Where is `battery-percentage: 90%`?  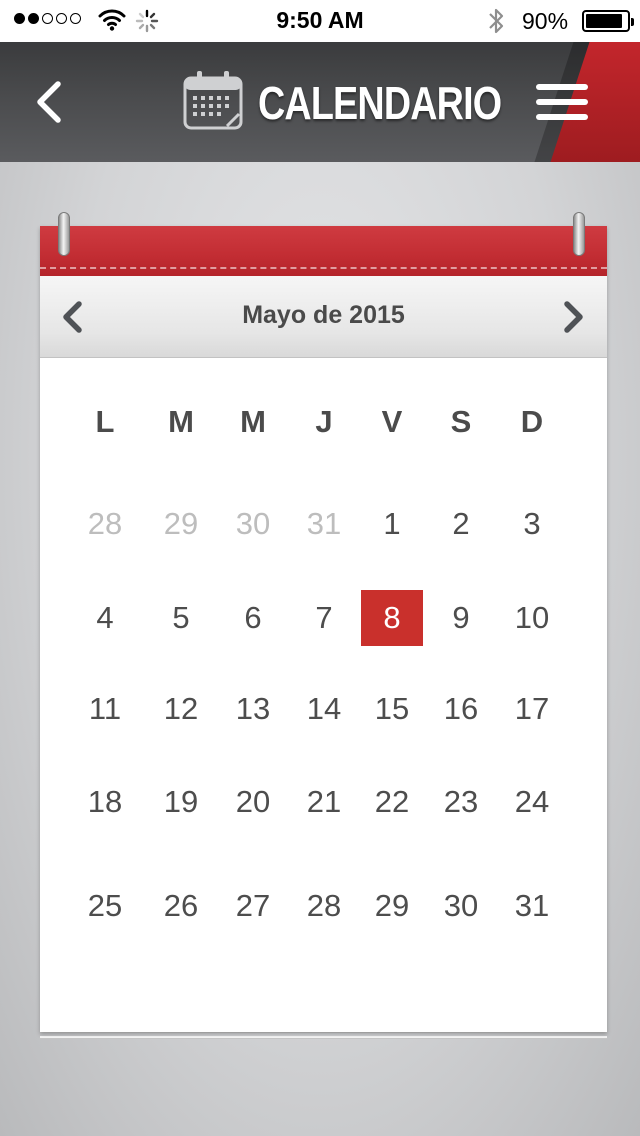
battery-percentage: 90% is located at coordinates (545, 21).